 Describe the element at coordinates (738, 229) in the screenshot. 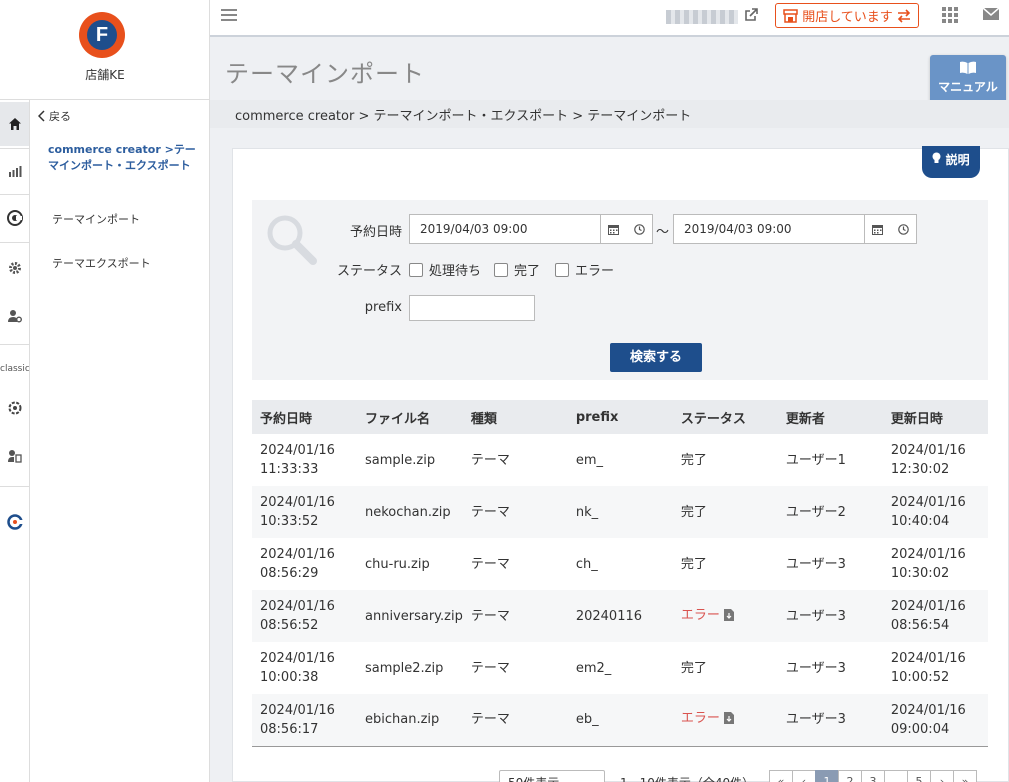

I see `date-to-value: 2019/04/03 09:00` at that location.